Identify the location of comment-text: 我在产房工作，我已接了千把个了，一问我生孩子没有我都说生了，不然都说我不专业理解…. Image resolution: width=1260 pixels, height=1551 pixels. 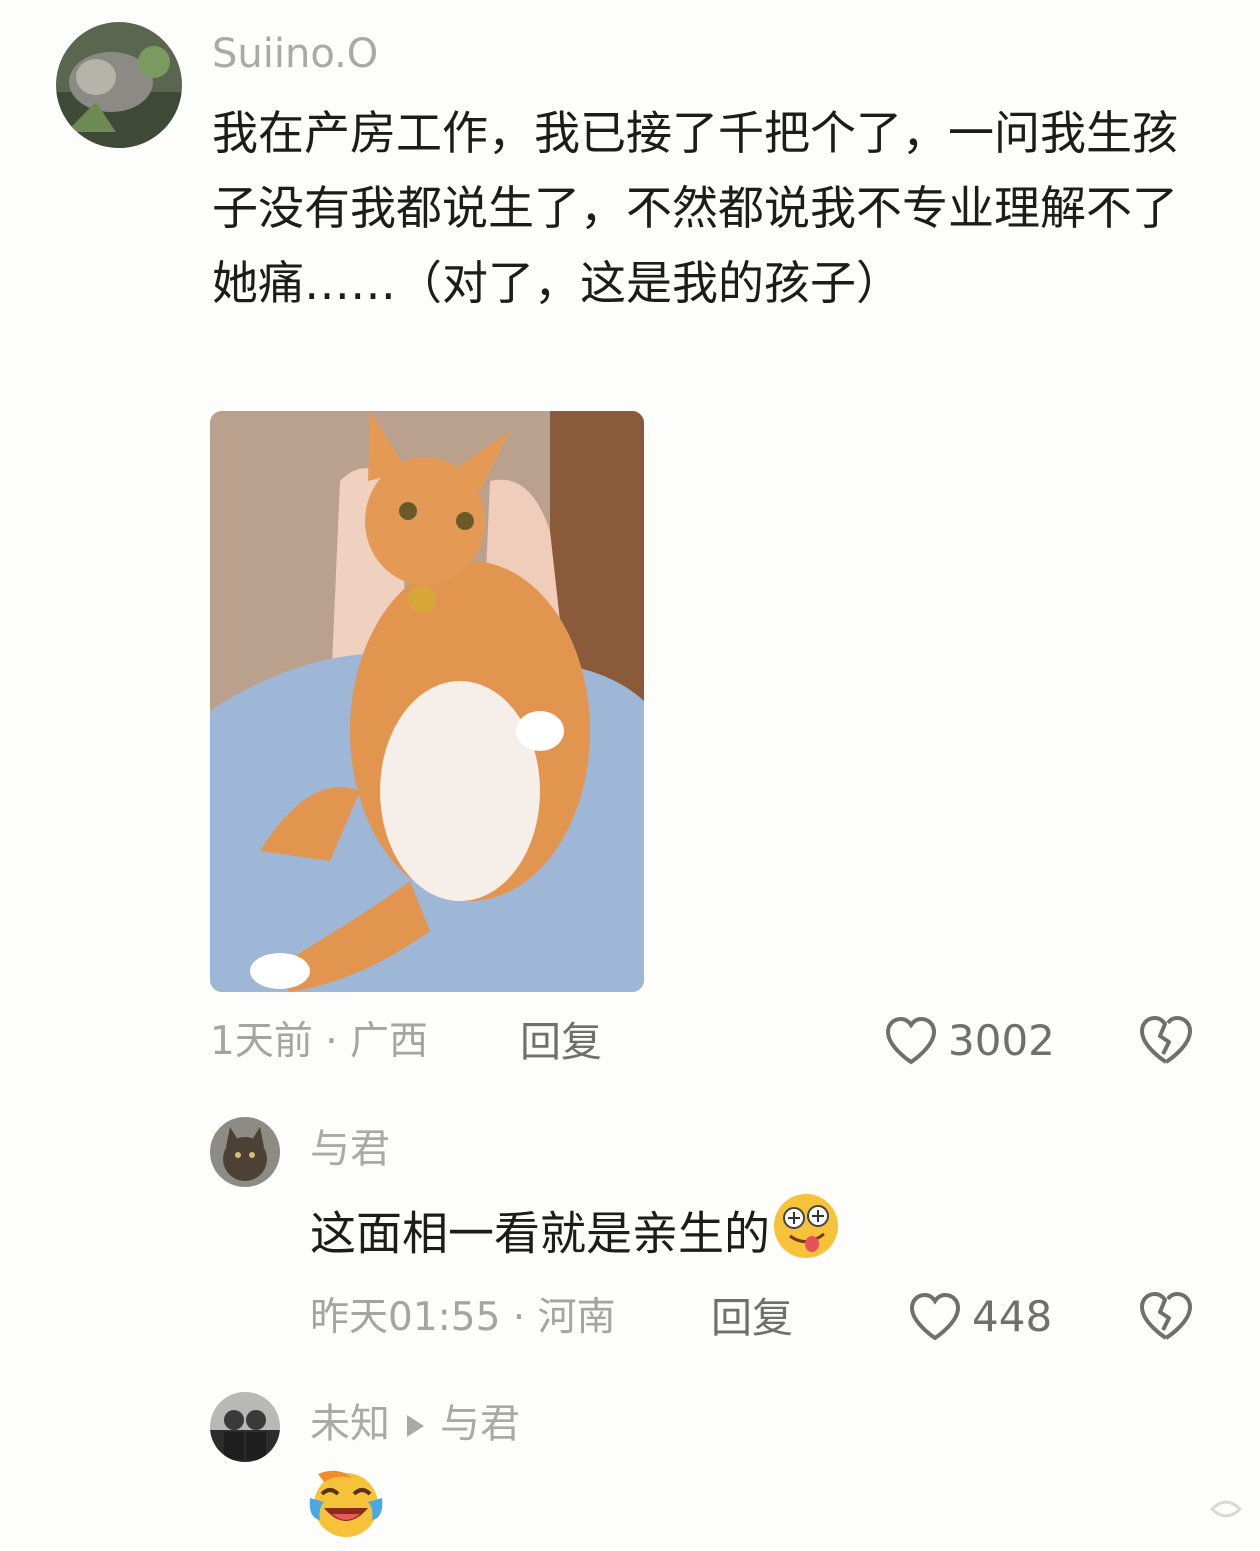
(695, 208).